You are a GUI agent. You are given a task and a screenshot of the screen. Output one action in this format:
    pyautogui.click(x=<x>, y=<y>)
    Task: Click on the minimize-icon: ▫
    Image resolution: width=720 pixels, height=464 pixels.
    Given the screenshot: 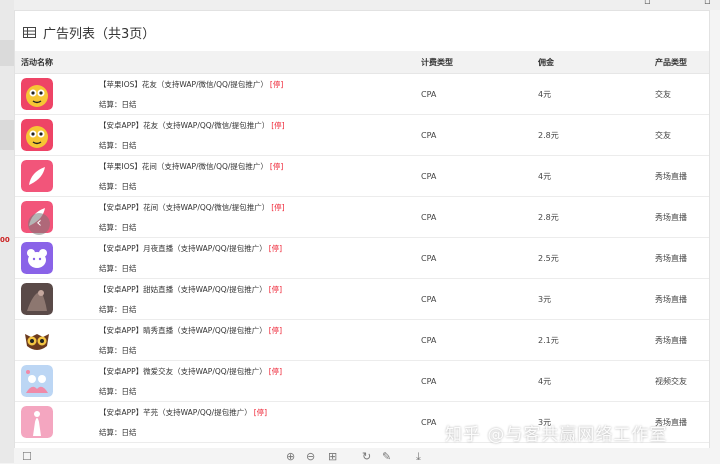 What is the action you would take?
    pyautogui.click(x=647, y=3)
    